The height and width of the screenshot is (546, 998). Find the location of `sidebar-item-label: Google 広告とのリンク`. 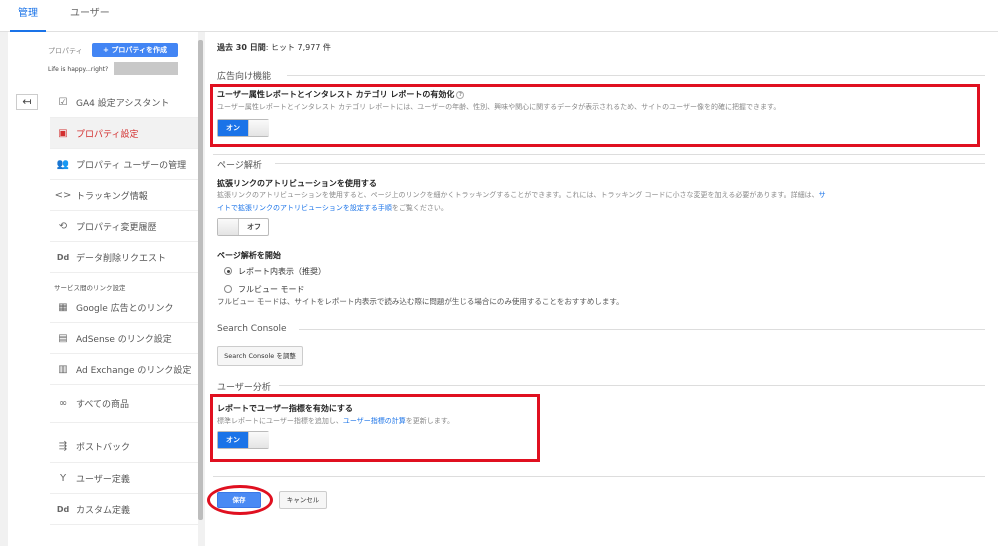

sidebar-item-label: Google 広告とのリンク is located at coordinates (125, 308).